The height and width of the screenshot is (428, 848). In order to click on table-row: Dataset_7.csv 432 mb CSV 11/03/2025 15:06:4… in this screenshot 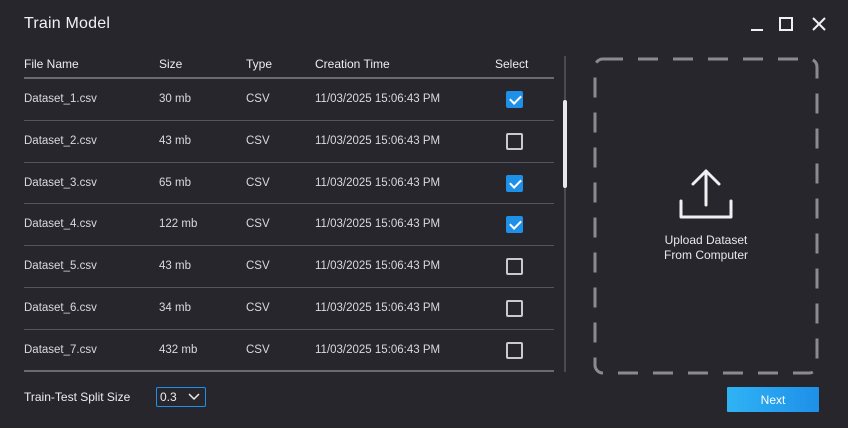, I will do `click(289, 351)`.